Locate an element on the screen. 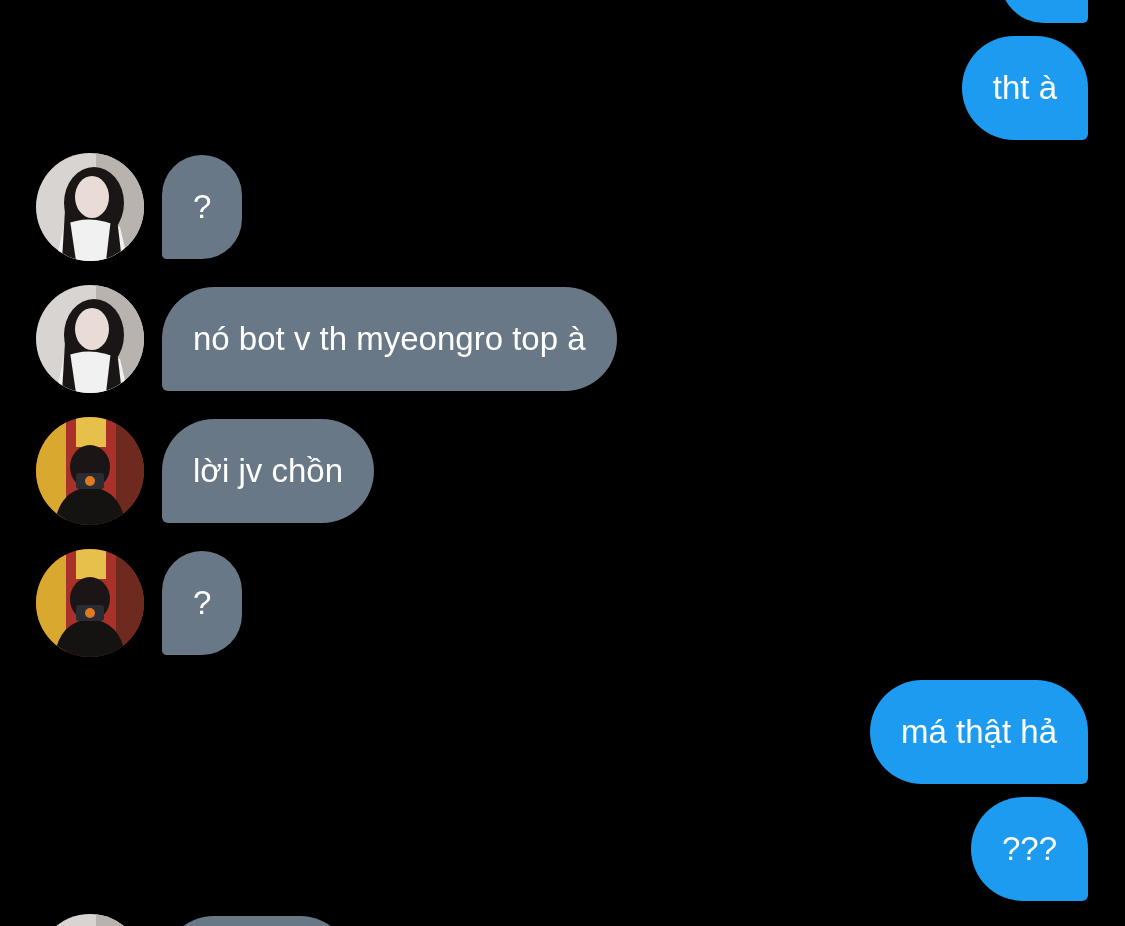 Image resolution: width=1125 pixels, height=926 pixels. sent-message-bubble: tht à is located at coordinates (1024, 88).